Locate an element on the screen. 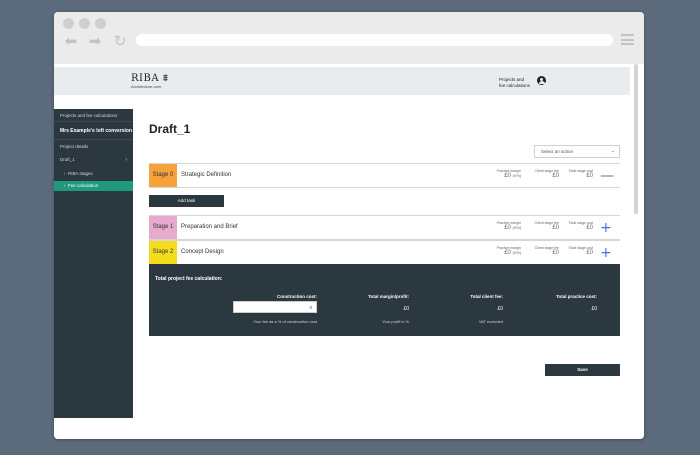  profit-note: Your profit is % is located at coordinates (395, 321).